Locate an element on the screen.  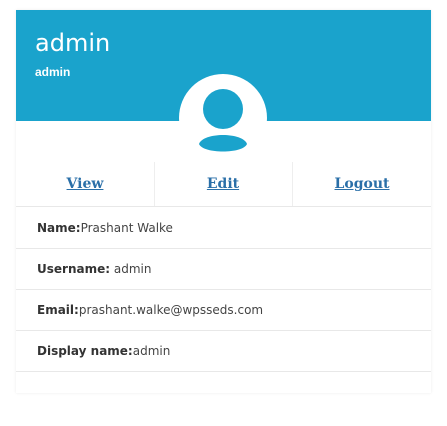
display-name-value: admin is located at coordinates (151, 351).